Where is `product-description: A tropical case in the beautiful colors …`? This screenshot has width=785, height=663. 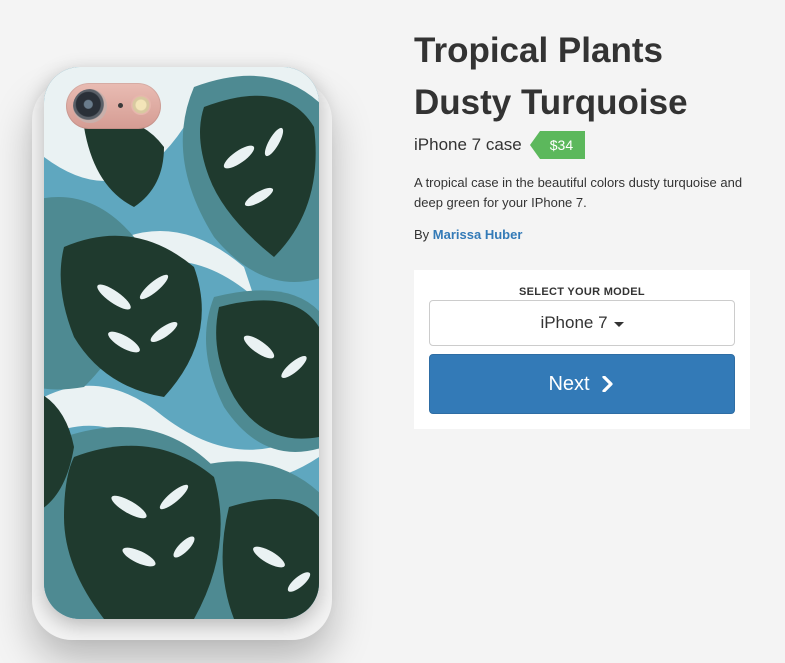 product-description: A tropical case in the beautiful colors … is located at coordinates (578, 192).